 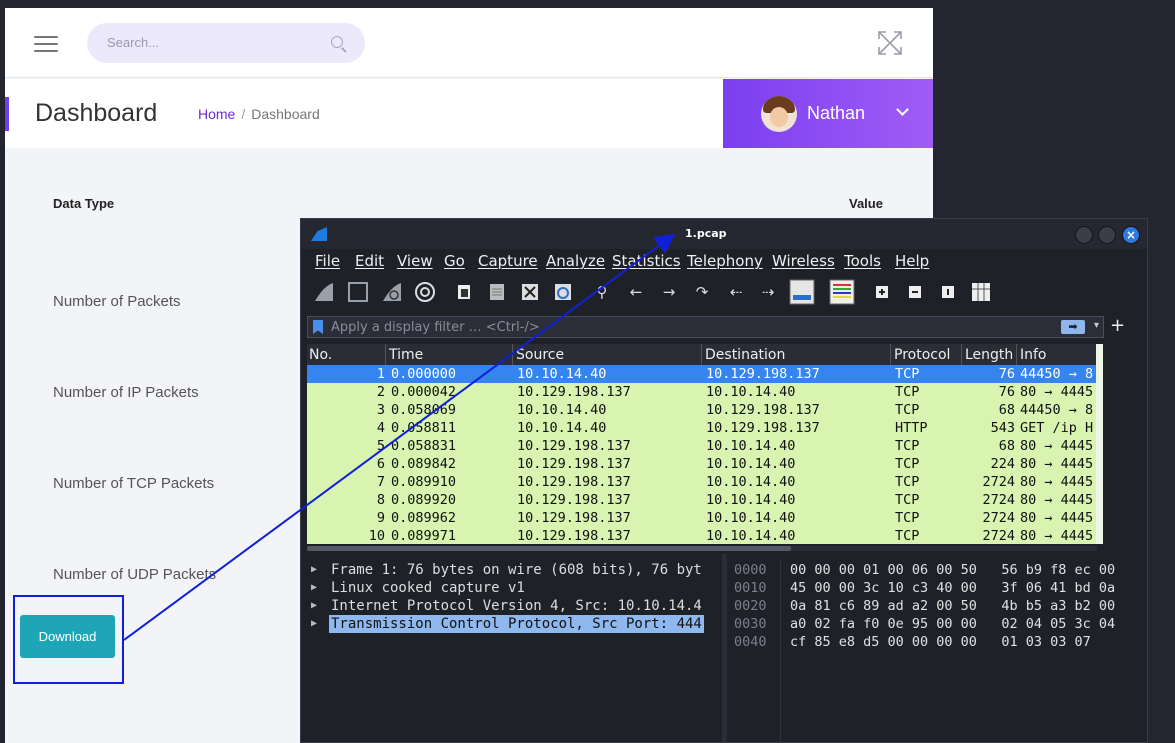 What do you see at coordinates (948, 292) in the screenshot?
I see `normal-size-icon` at bounding box center [948, 292].